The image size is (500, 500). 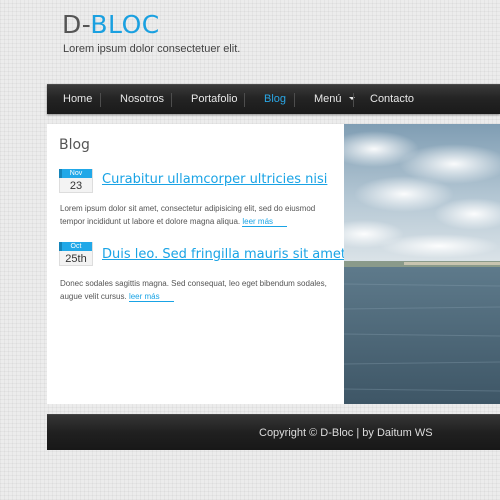 I want to click on nav-item-home: Home, so click(x=77, y=100).